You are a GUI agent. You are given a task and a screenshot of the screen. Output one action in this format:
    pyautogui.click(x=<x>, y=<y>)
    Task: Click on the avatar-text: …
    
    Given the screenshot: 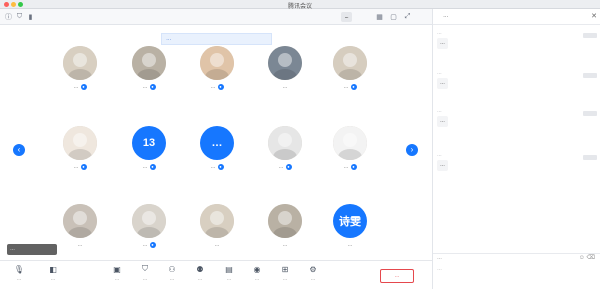 What is the action you would take?
    pyautogui.click(x=217, y=143)
    